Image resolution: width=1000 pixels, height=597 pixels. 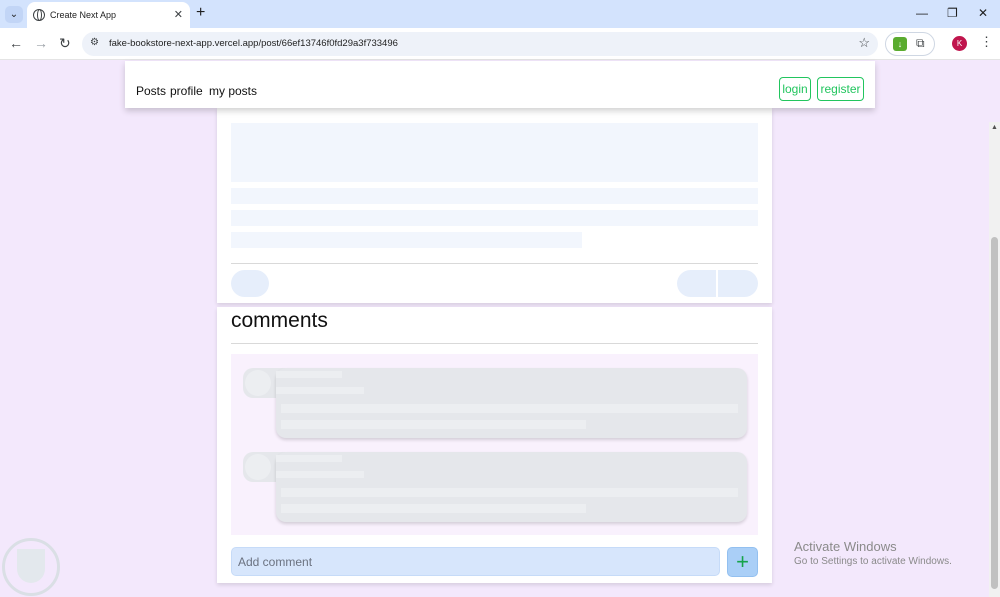 What do you see at coordinates (233, 91) in the screenshot?
I see `nav-link-my-posts: my posts` at bounding box center [233, 91].